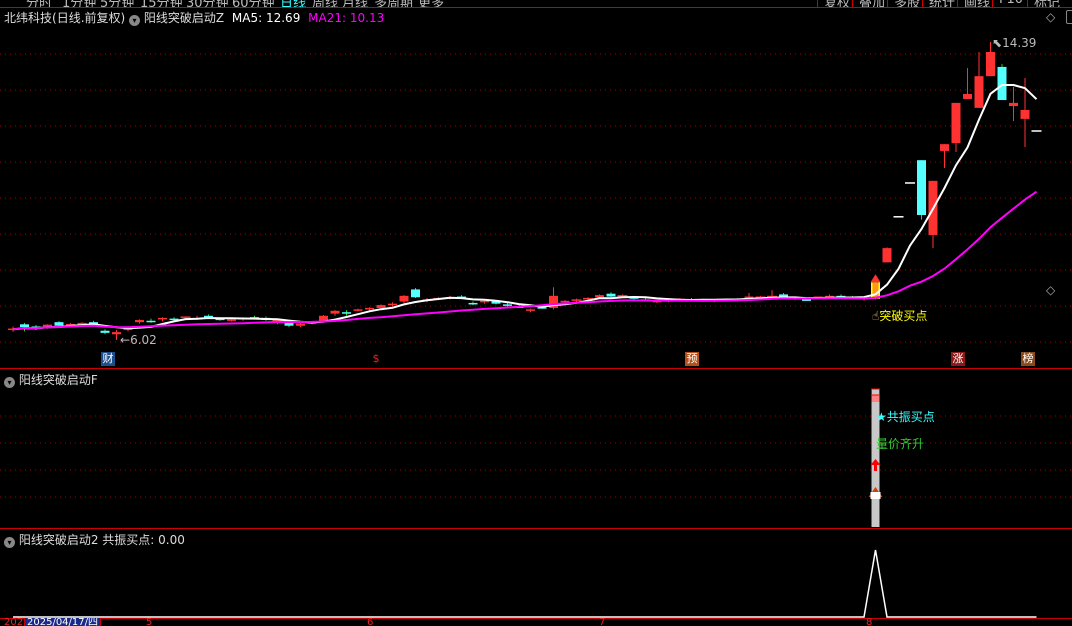 Image resolution: width=1072 pixels, height=626 pixels. What do you see at coordinates (900, 316) in the screenshot?
I see `breakout-signal-label: ☝突破买点` at bounding box center [900, 316].